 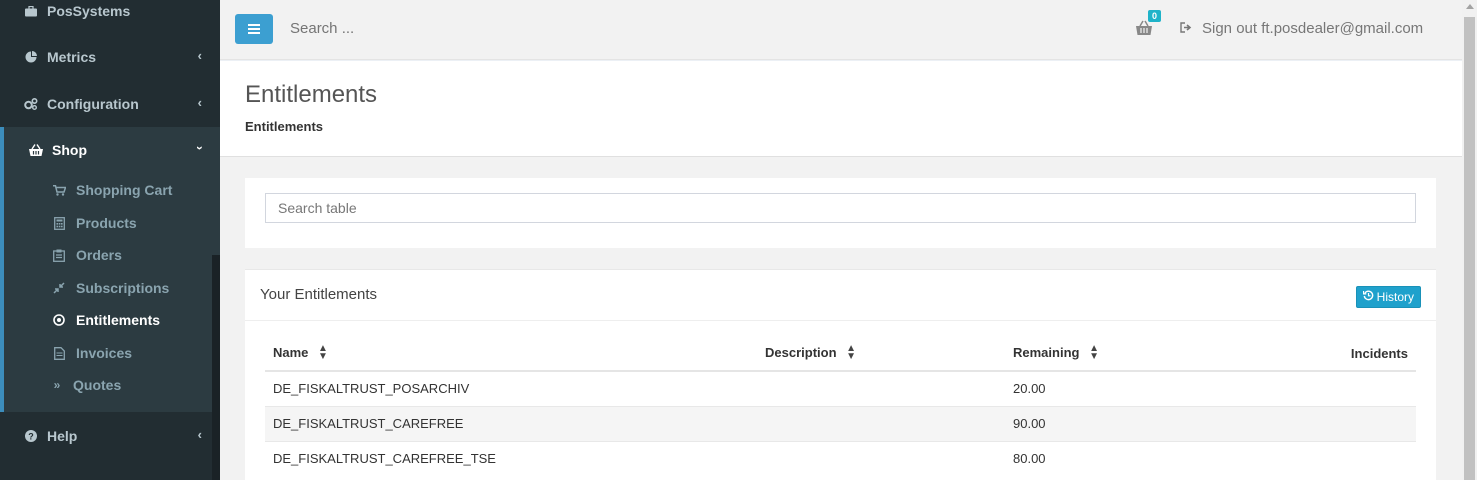 What do you see at coordinates (291, 352) in the screenshot?
I see `column-header-label: Name` at bounding box center [291, 352].